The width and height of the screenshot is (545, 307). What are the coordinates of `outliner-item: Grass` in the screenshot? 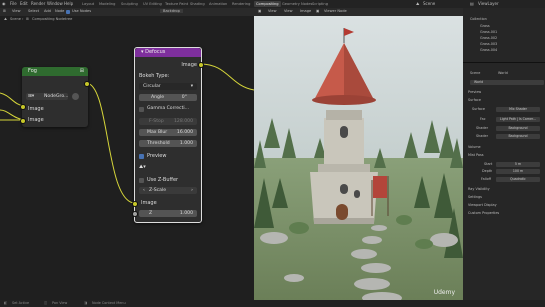 It's located at (485, 26).